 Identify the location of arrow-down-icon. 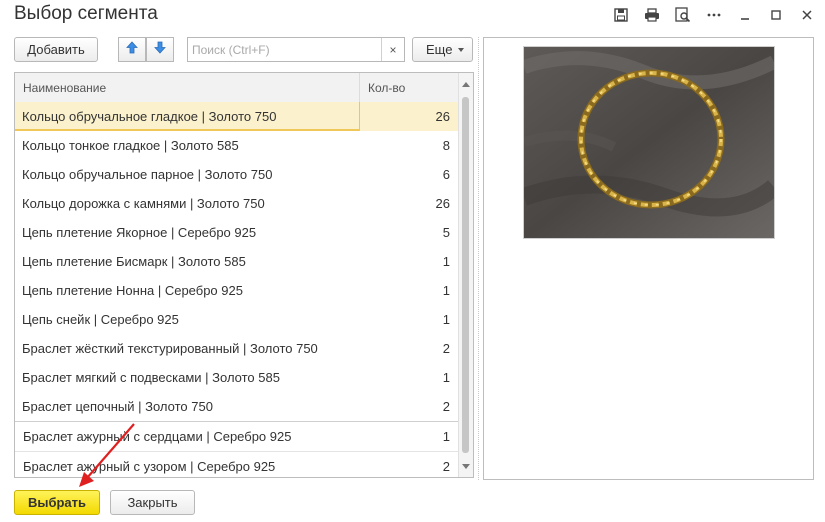
(160, 50).